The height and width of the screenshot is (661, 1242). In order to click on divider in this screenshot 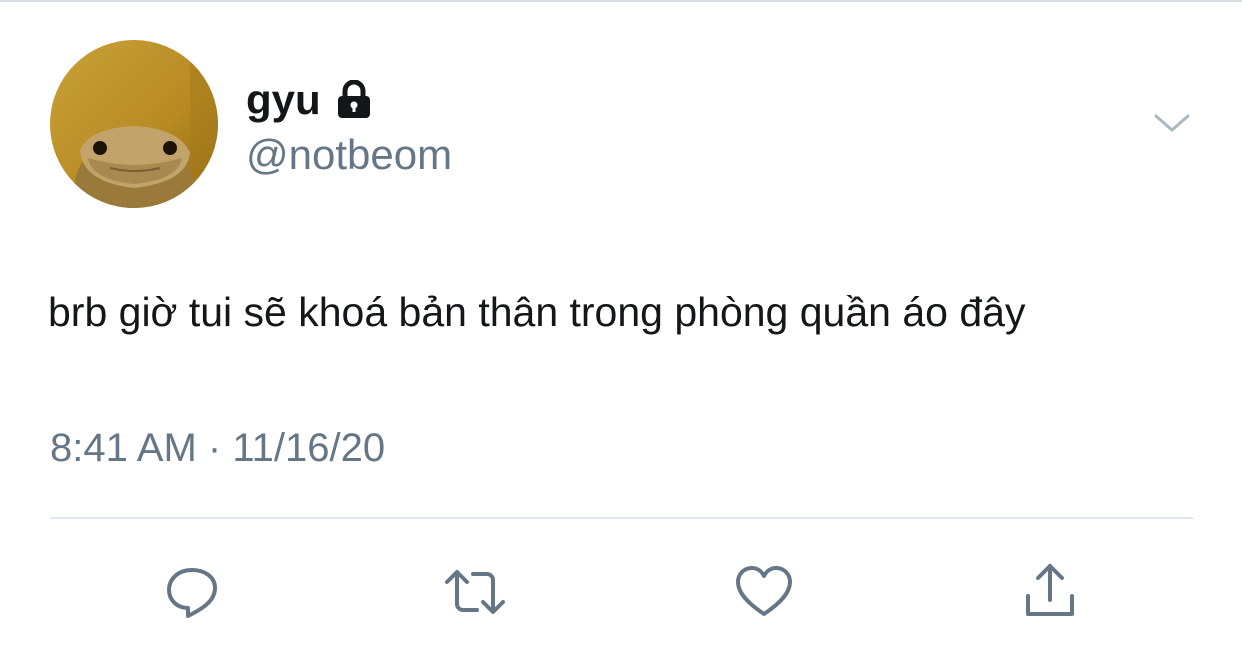, I will do `click(621, 518)`.